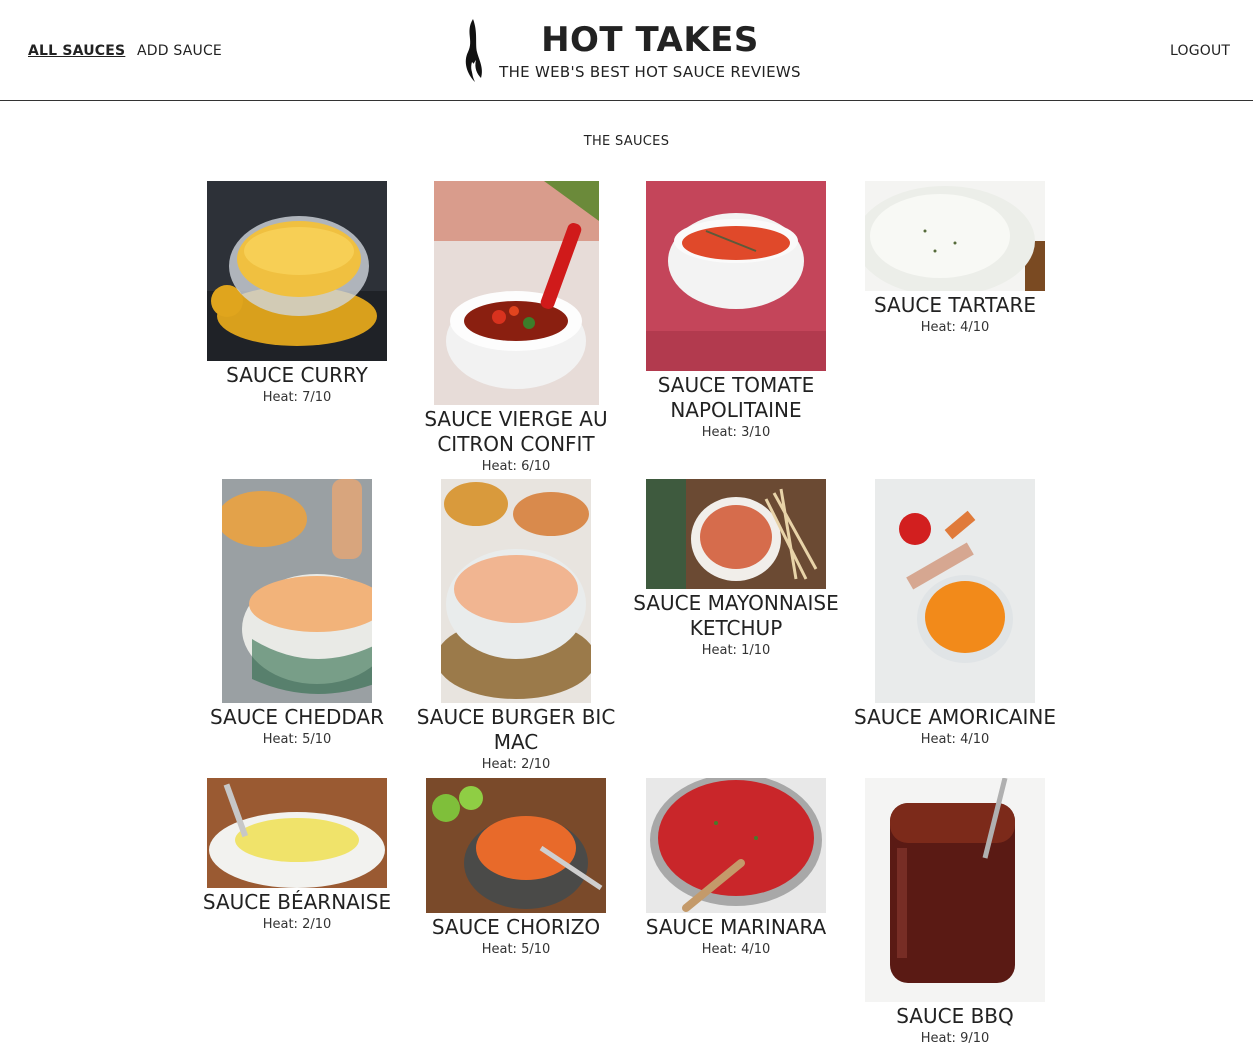  Describe the element at coordinates (736, 927) in the screenshot. I see `sauce-name: SAUCE MARINARA` at that location.